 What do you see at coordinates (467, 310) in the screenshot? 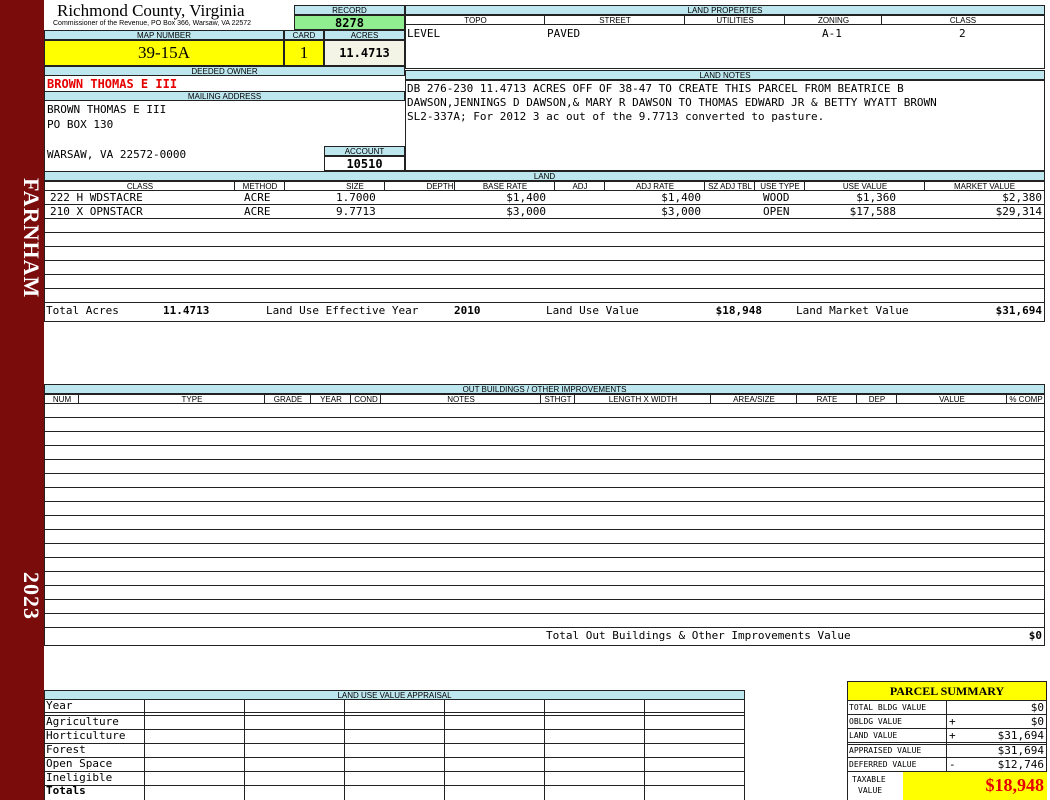
I see `effective-year: 2010` at bounding box center [467, 310].